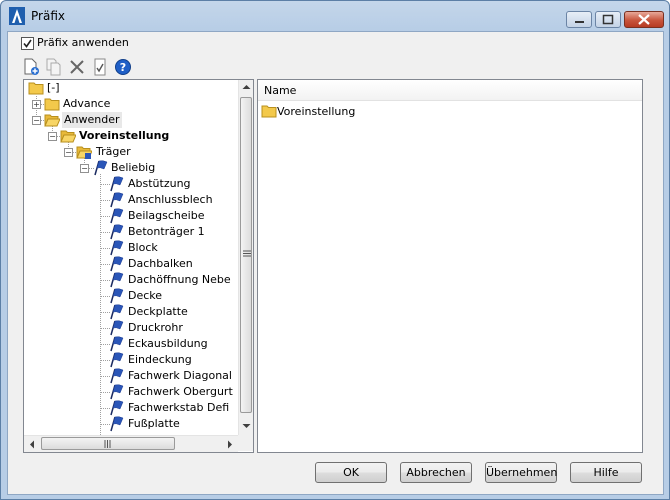 This screenshot has width=670, height=500. I want to click on tree-leaf-label: Abstützung, so click(159, 183).